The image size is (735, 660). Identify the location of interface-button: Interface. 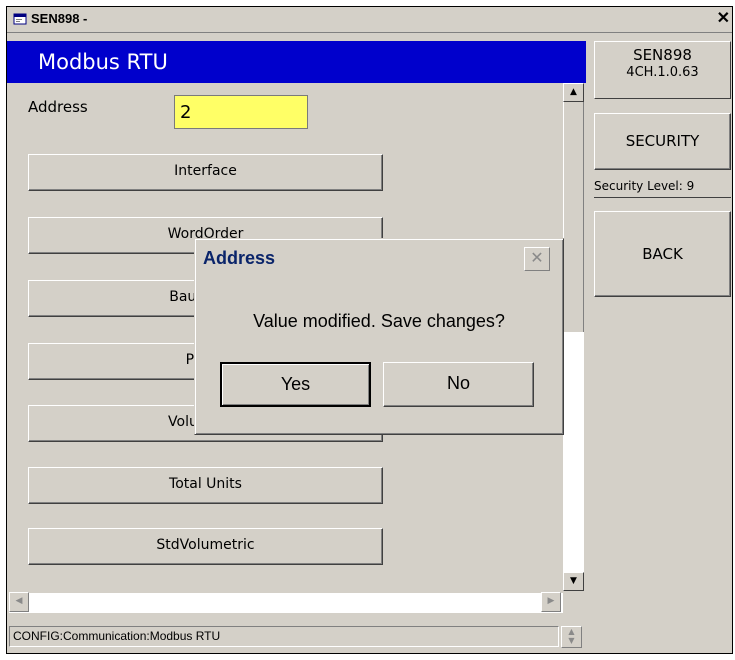
(205, 172).